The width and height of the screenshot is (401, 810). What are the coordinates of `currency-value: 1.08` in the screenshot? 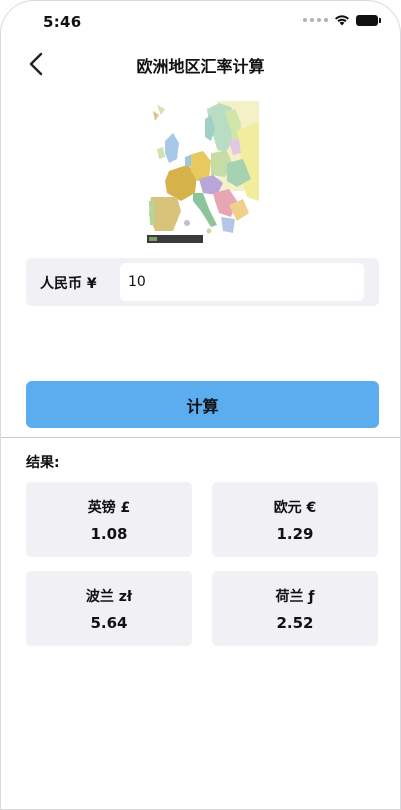 It's located at (109, 534).